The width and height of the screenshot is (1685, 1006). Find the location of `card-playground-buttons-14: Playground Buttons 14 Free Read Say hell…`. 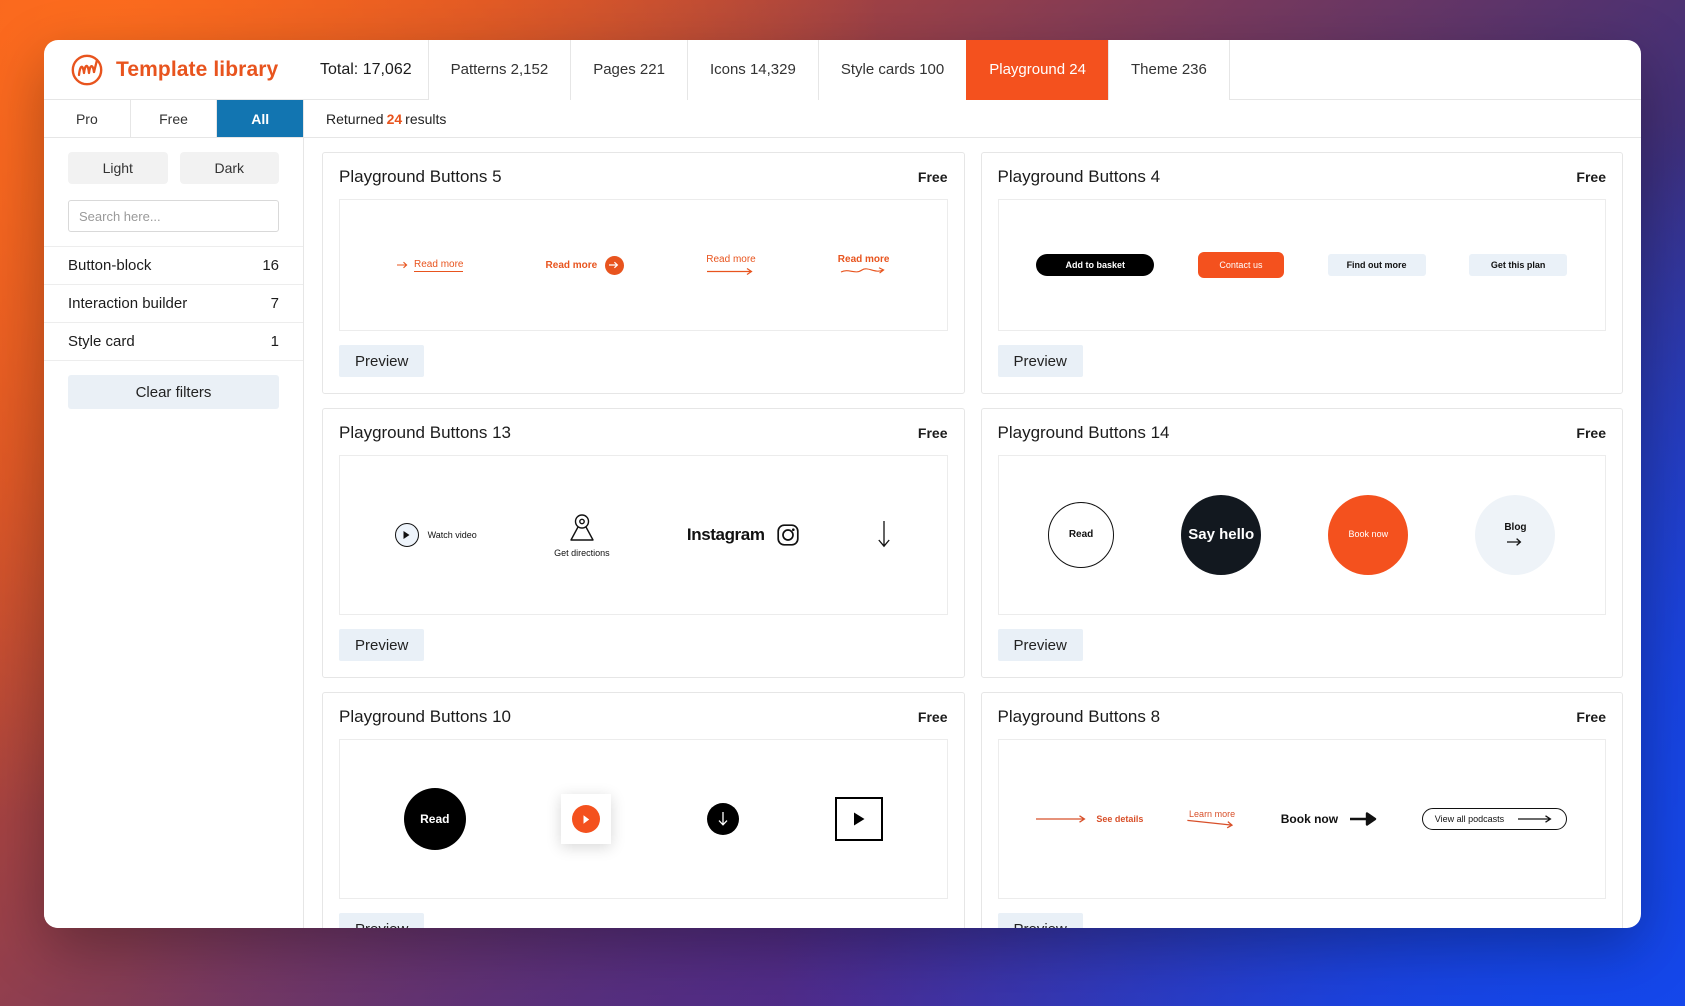

card-playground-buttons-14: Playground Buttons 14 Free Read Say hell… is located at coordinates (1301, 543).